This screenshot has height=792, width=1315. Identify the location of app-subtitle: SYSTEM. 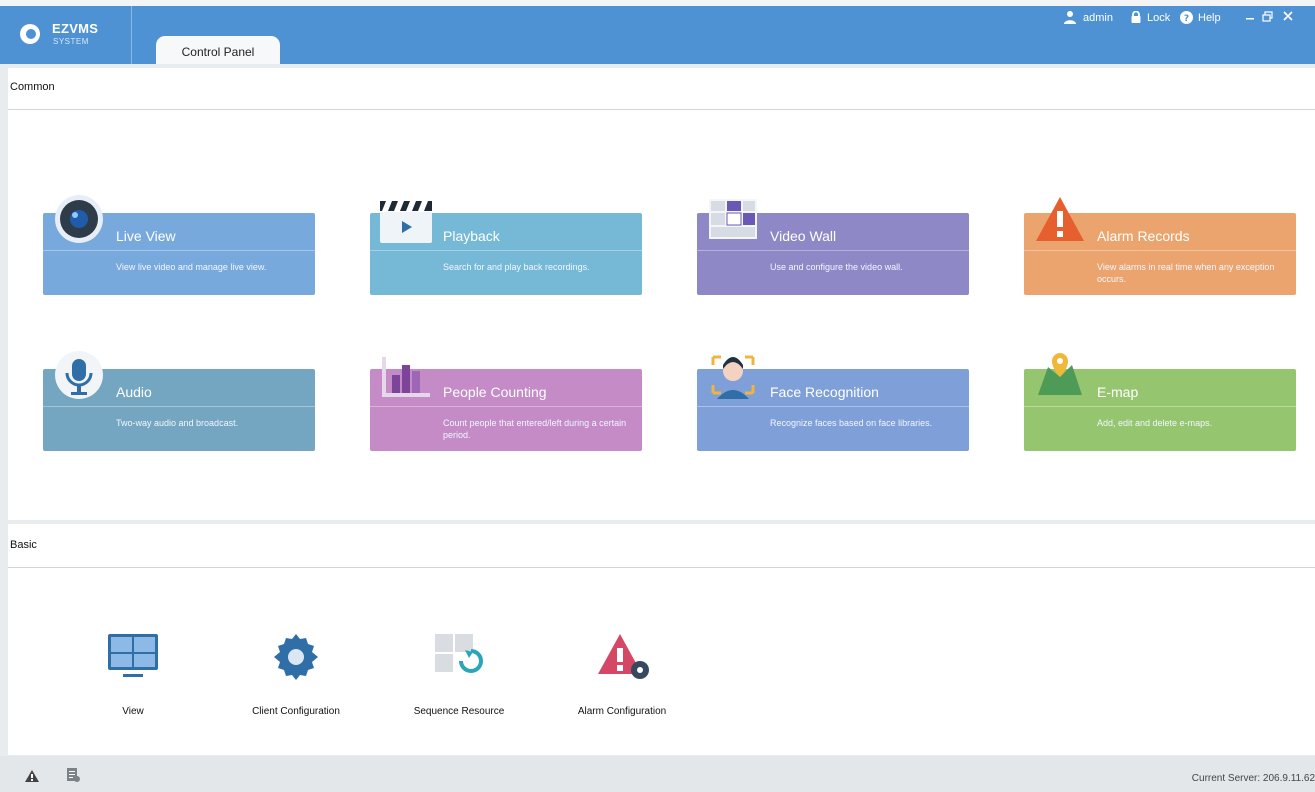
(71, 41).